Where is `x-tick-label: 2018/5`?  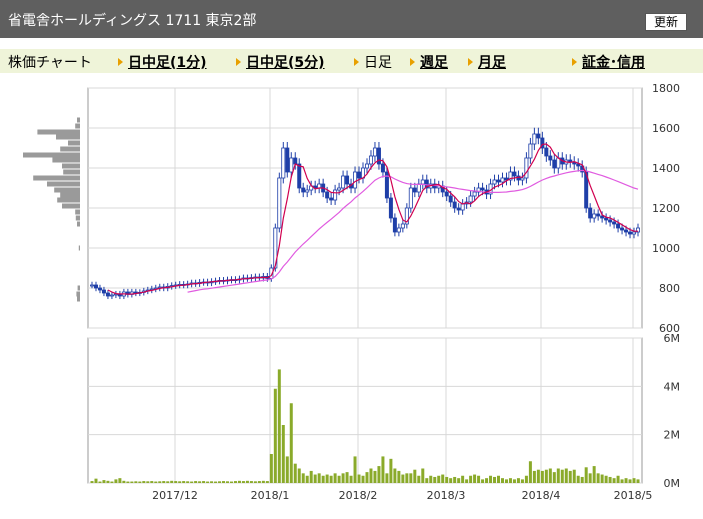 x-tick-label: 2018/5 is located at coordinates (633, 495).